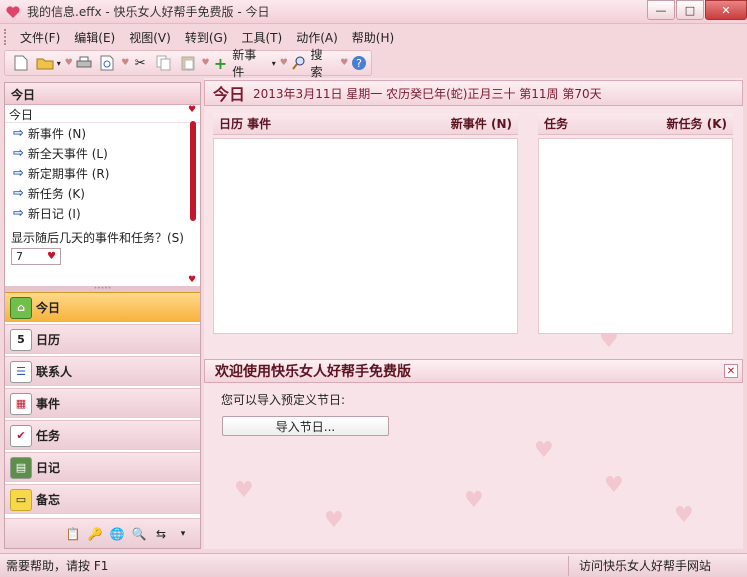  Describe the element at coordinates (192, 110) in the screenshot. I see `scroll-up-icon: ♥` at that location.